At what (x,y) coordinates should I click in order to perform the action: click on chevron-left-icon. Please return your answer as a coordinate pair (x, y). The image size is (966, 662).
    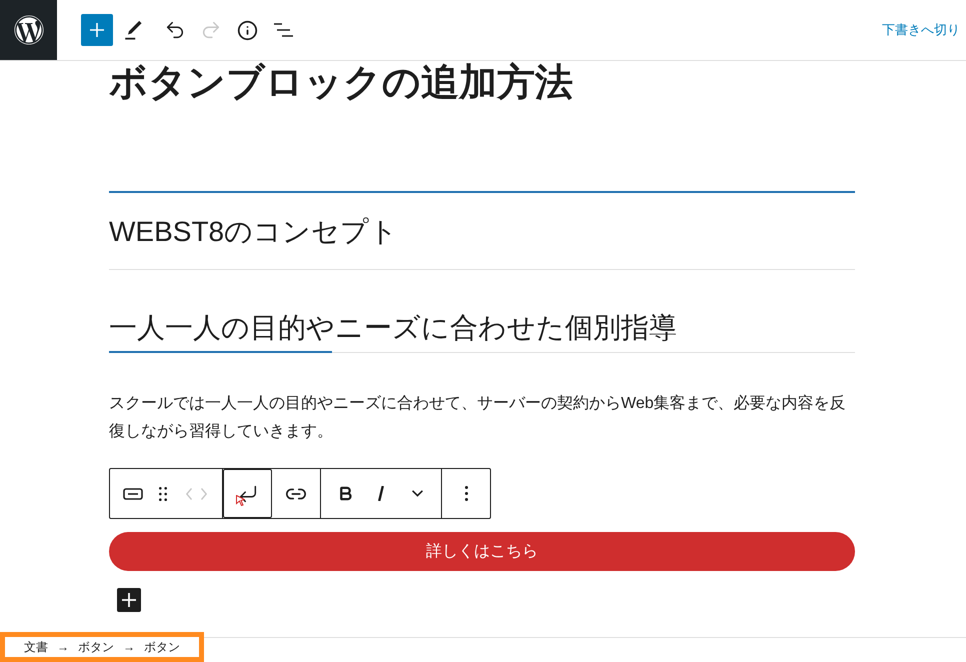
    Looking at the image, I should click on (189, 494).